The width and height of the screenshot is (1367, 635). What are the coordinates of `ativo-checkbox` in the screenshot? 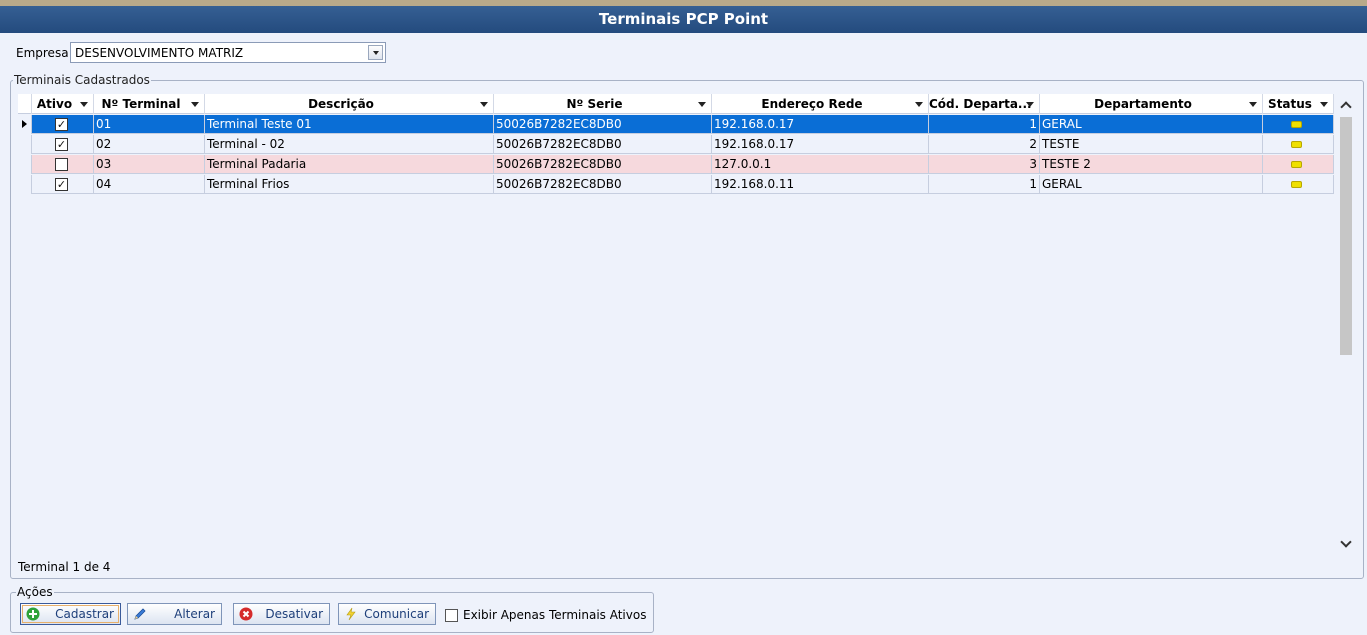 It's located at (61, 164).